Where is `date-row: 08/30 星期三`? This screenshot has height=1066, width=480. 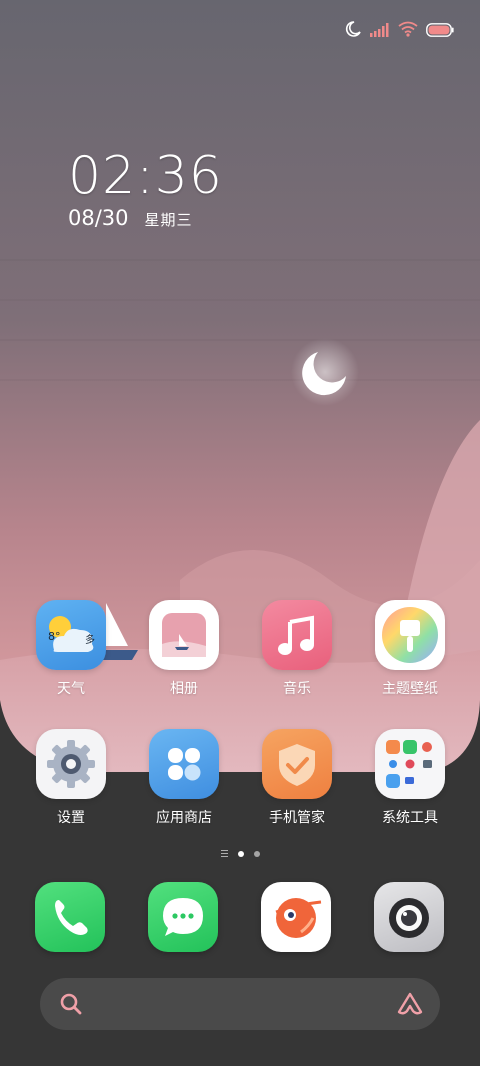 date-row: 08/30 星期三 is located at coordinates (145, 218).